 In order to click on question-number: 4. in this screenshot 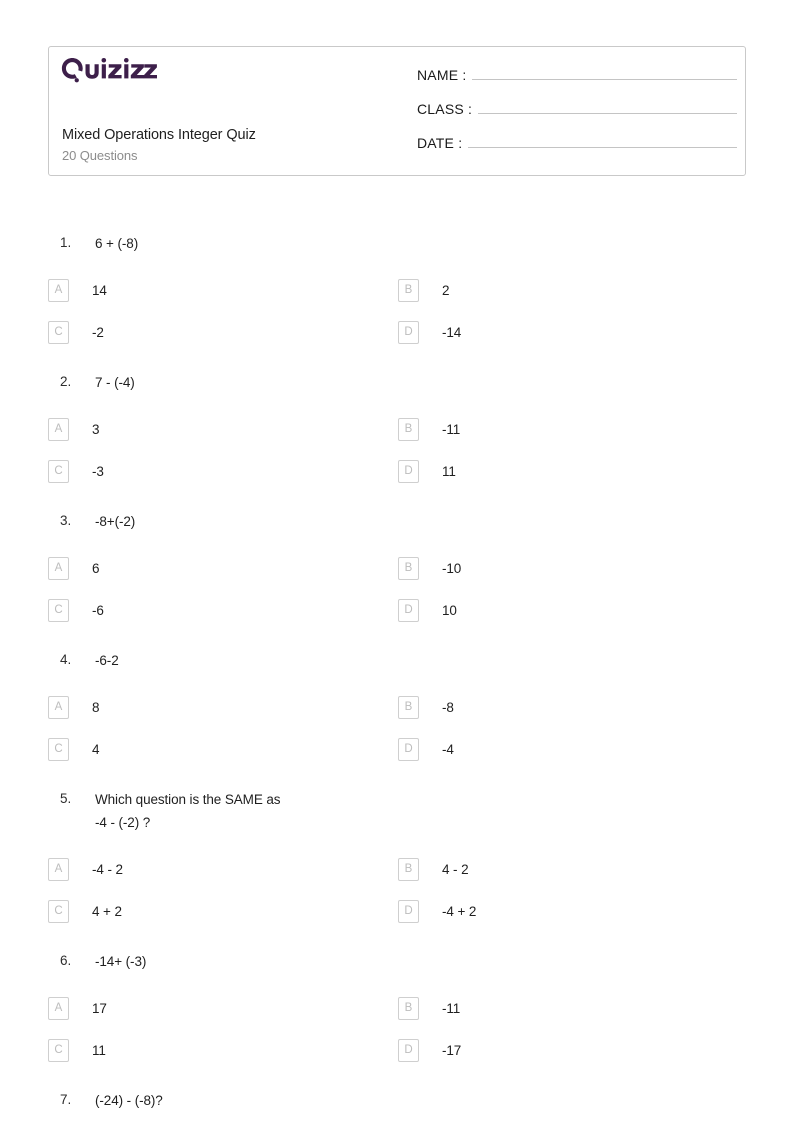, I will do `click(66, 659)`.